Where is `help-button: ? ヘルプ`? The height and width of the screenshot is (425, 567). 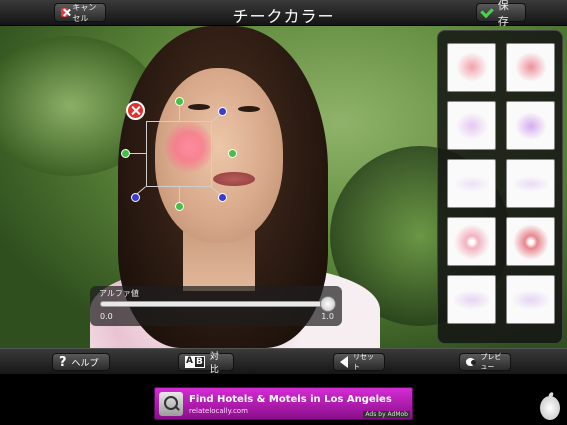 help-button: ? ヘルプ is located at coordinates (81, 362).